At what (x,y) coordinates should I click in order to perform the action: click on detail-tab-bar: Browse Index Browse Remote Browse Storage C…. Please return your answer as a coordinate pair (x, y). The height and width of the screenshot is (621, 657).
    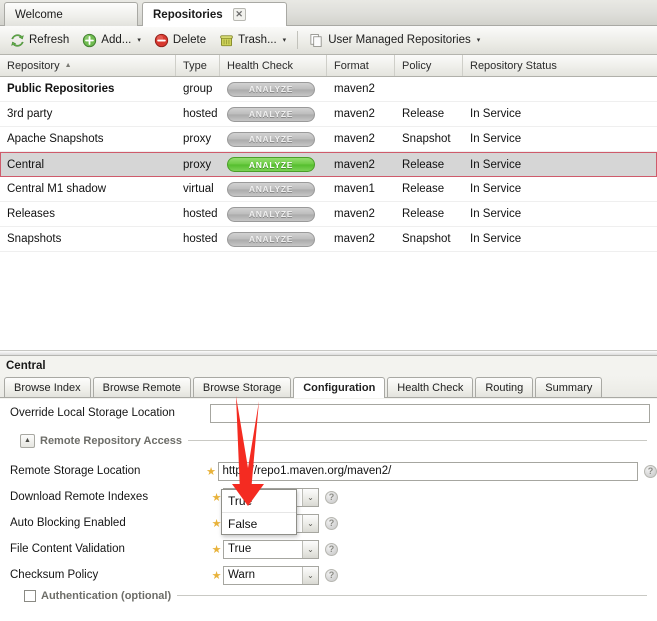
    Looking at the image, I should click on (328, 387).